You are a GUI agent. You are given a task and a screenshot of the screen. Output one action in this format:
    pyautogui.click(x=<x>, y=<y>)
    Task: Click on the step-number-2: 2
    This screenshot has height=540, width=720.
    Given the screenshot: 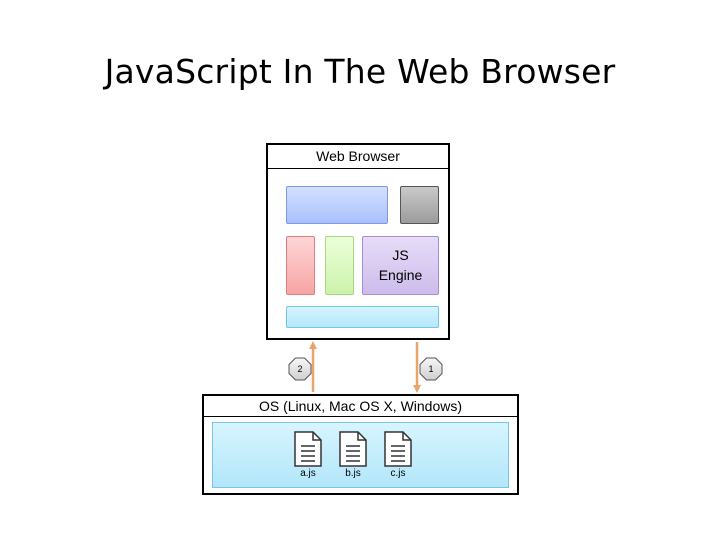 What is the action you would take?
    pyautogui.click(x=300, y=369)
    